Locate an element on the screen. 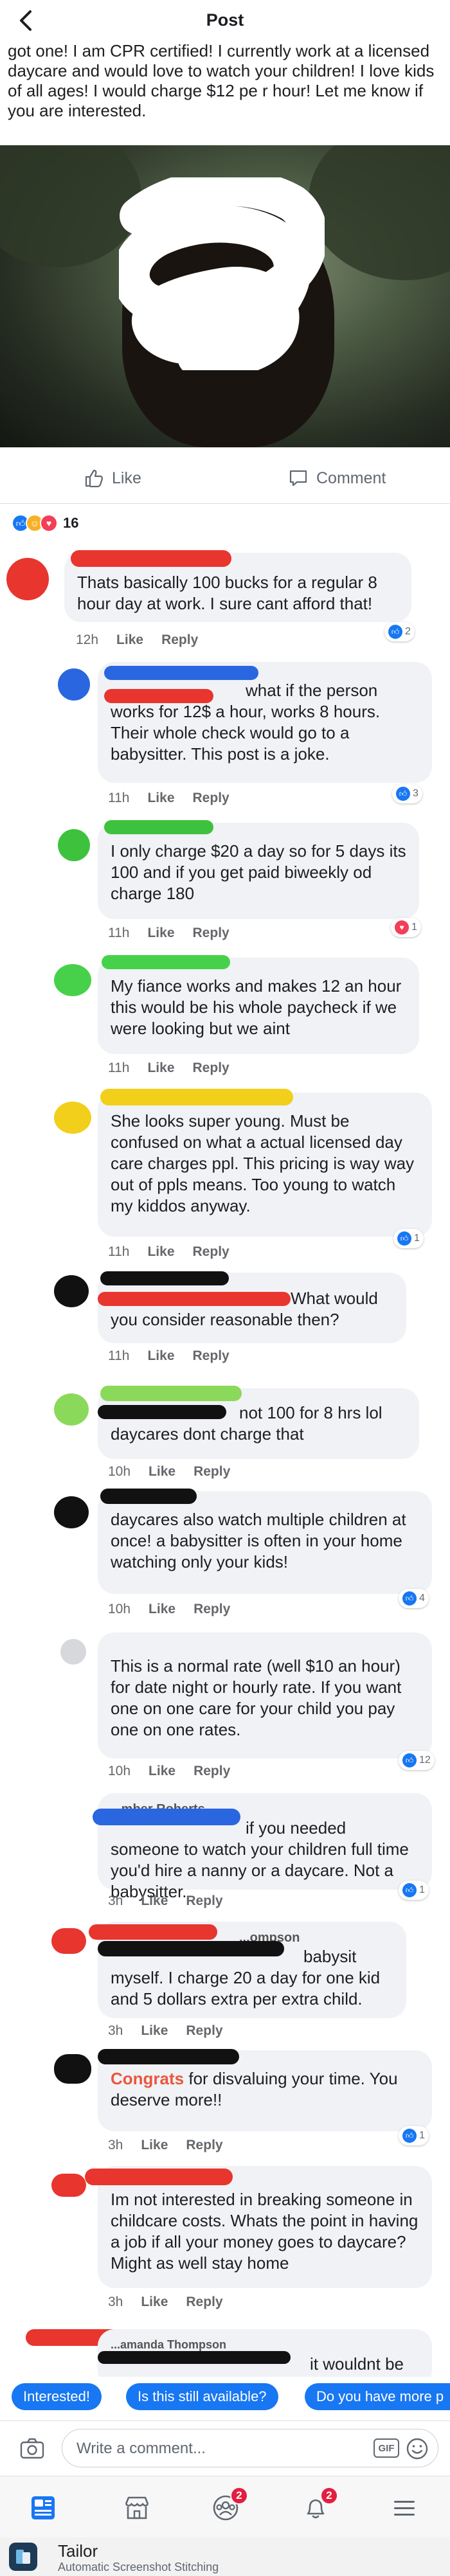  news-feed-icon is located at coordinates (44, 2507).